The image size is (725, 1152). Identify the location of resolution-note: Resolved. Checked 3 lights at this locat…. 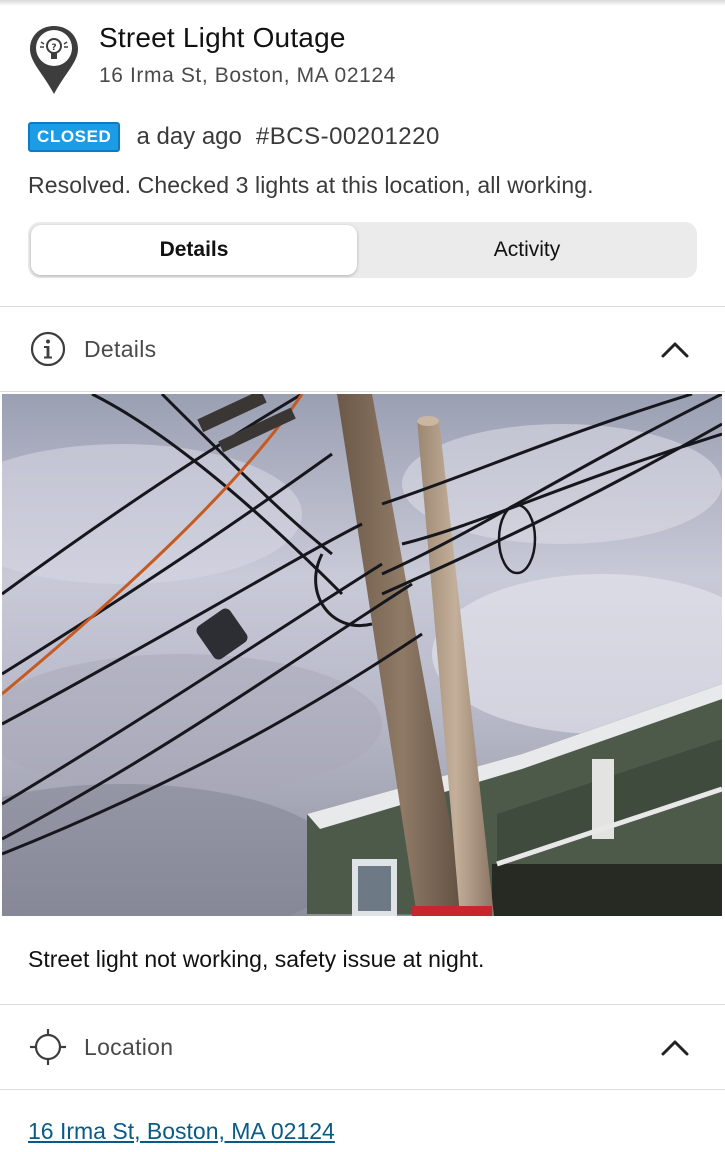
(311, 185).